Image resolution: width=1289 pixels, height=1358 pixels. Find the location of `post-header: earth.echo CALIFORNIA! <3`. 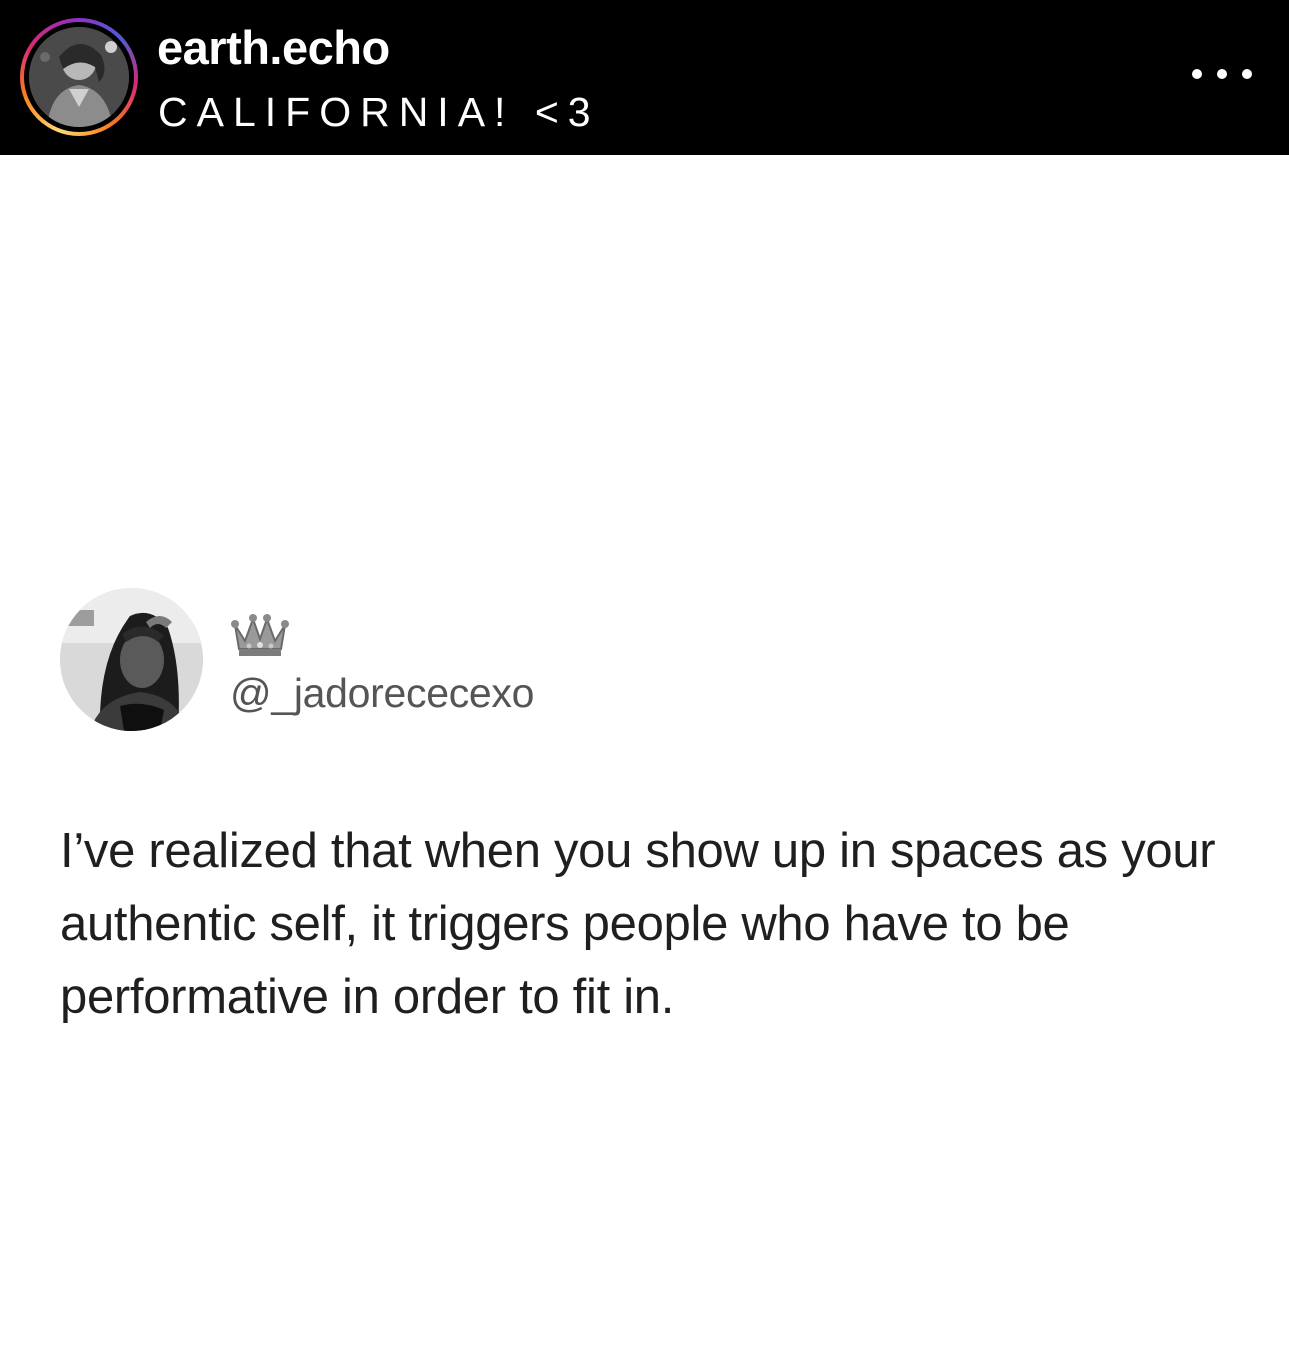

post-header: earth.echo CALIFORNIA! <3 is located at coordinates (644, 77).